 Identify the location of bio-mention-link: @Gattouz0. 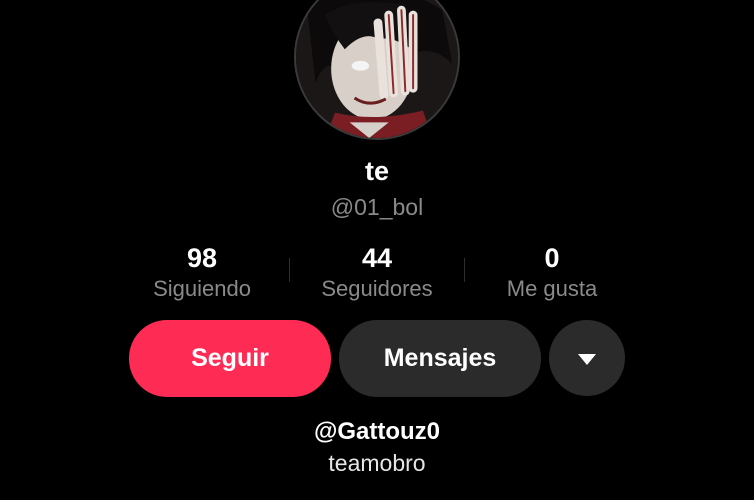
(377, 432).